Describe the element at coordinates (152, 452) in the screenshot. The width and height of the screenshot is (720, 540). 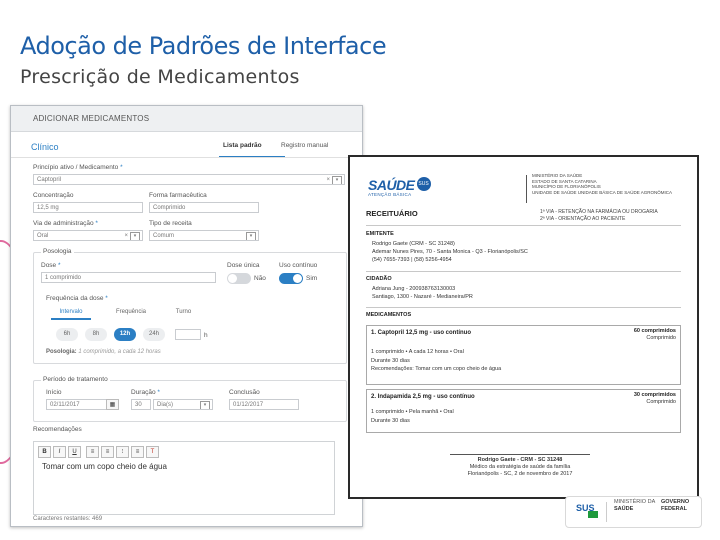
I see `clear-format-icon: T` at that location.